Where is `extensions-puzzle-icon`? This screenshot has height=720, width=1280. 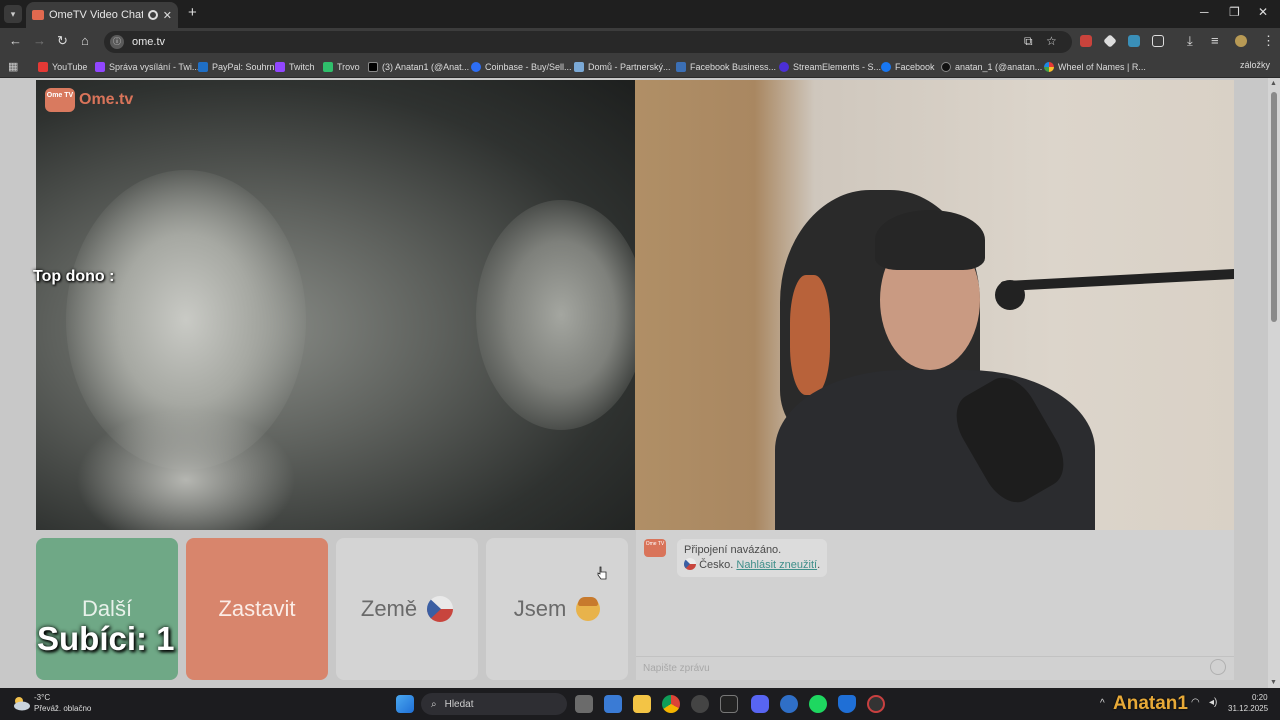
extensions-puzzle-icon is located at coordinates (1158, 41).